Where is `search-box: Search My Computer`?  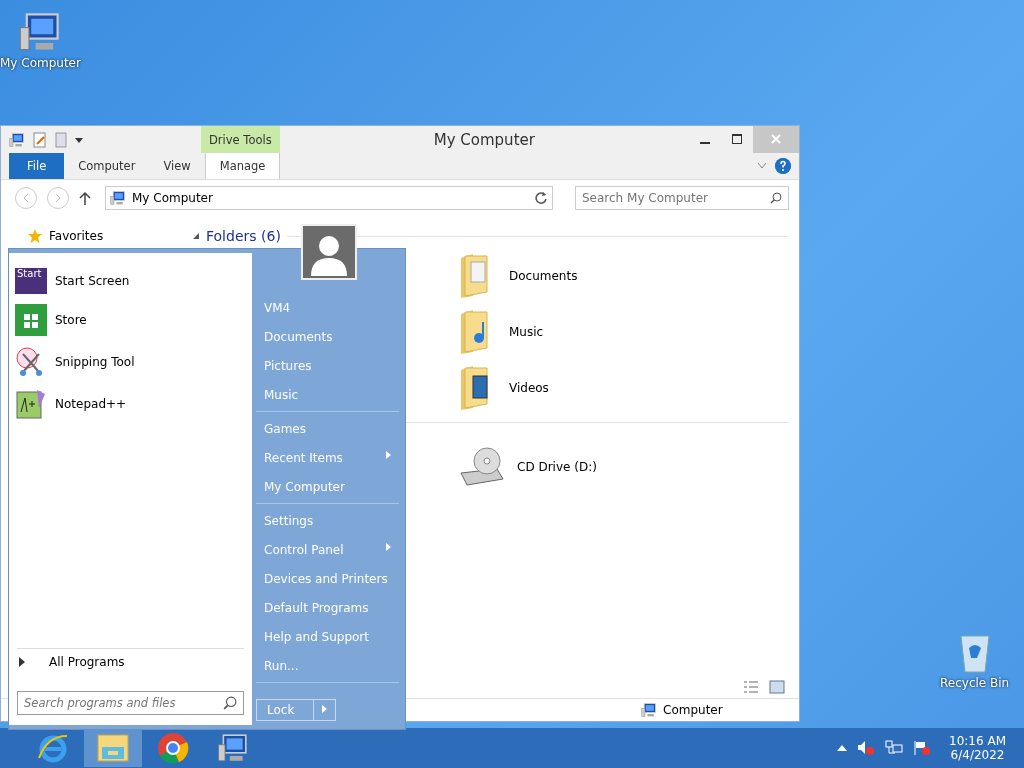 search-box: Search My Computer is located at coordinates (682, 198).